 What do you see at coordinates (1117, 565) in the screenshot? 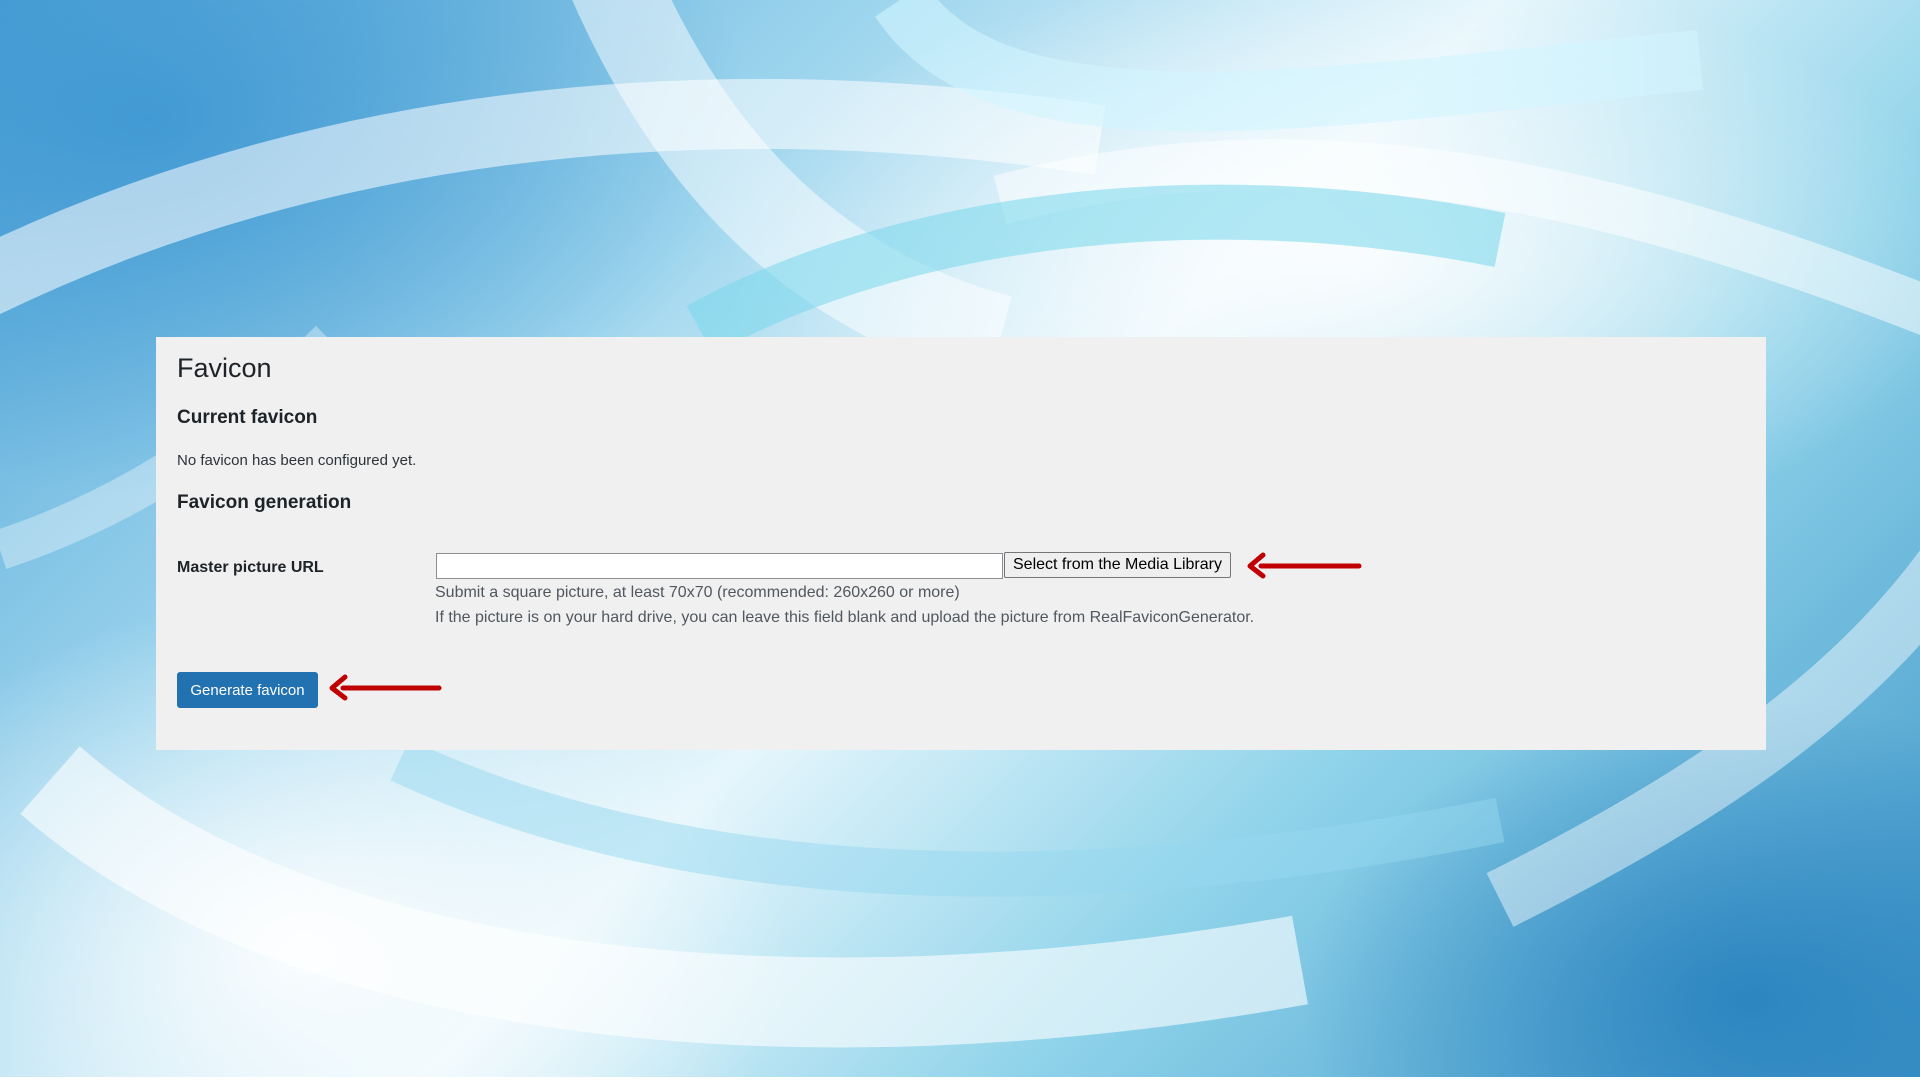
I see `select-from-media-library-button: Select from the Media Library` at bounding box center [1117, 565].